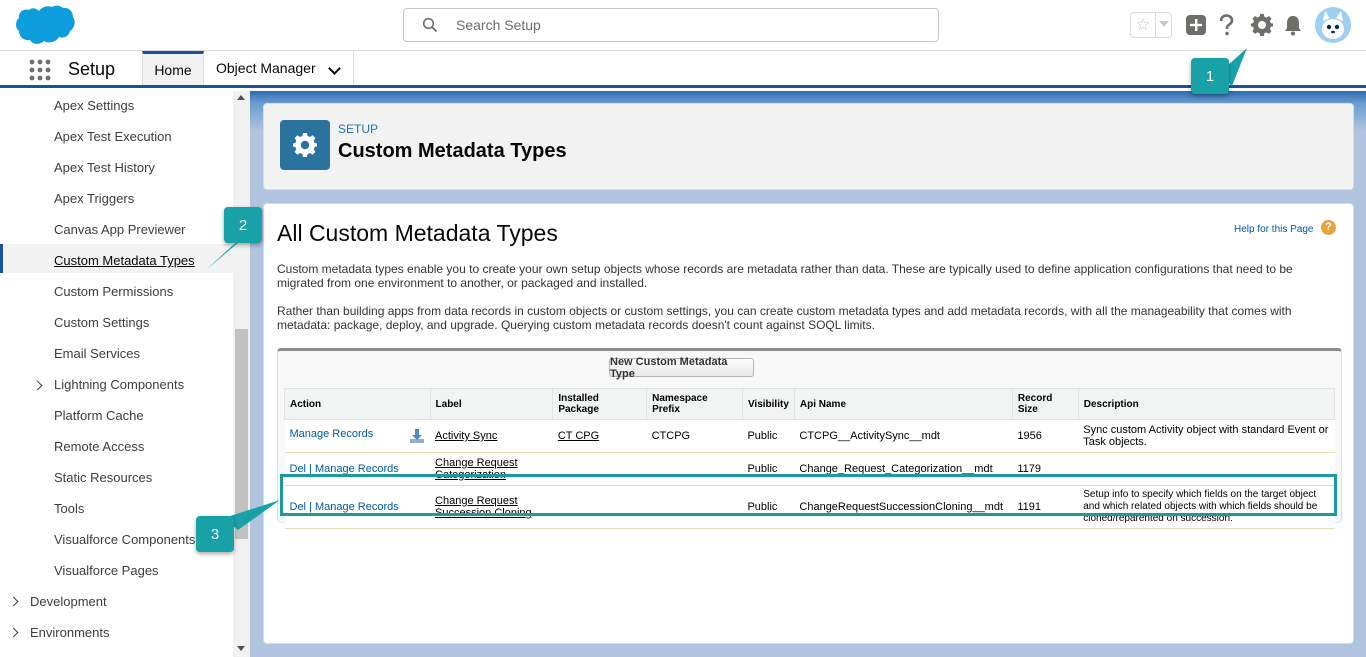  What do you see at coordinates (241, 648) in the screenshot?
I see `scroll-down-arrow-icon` at bounding box center [241, 648].